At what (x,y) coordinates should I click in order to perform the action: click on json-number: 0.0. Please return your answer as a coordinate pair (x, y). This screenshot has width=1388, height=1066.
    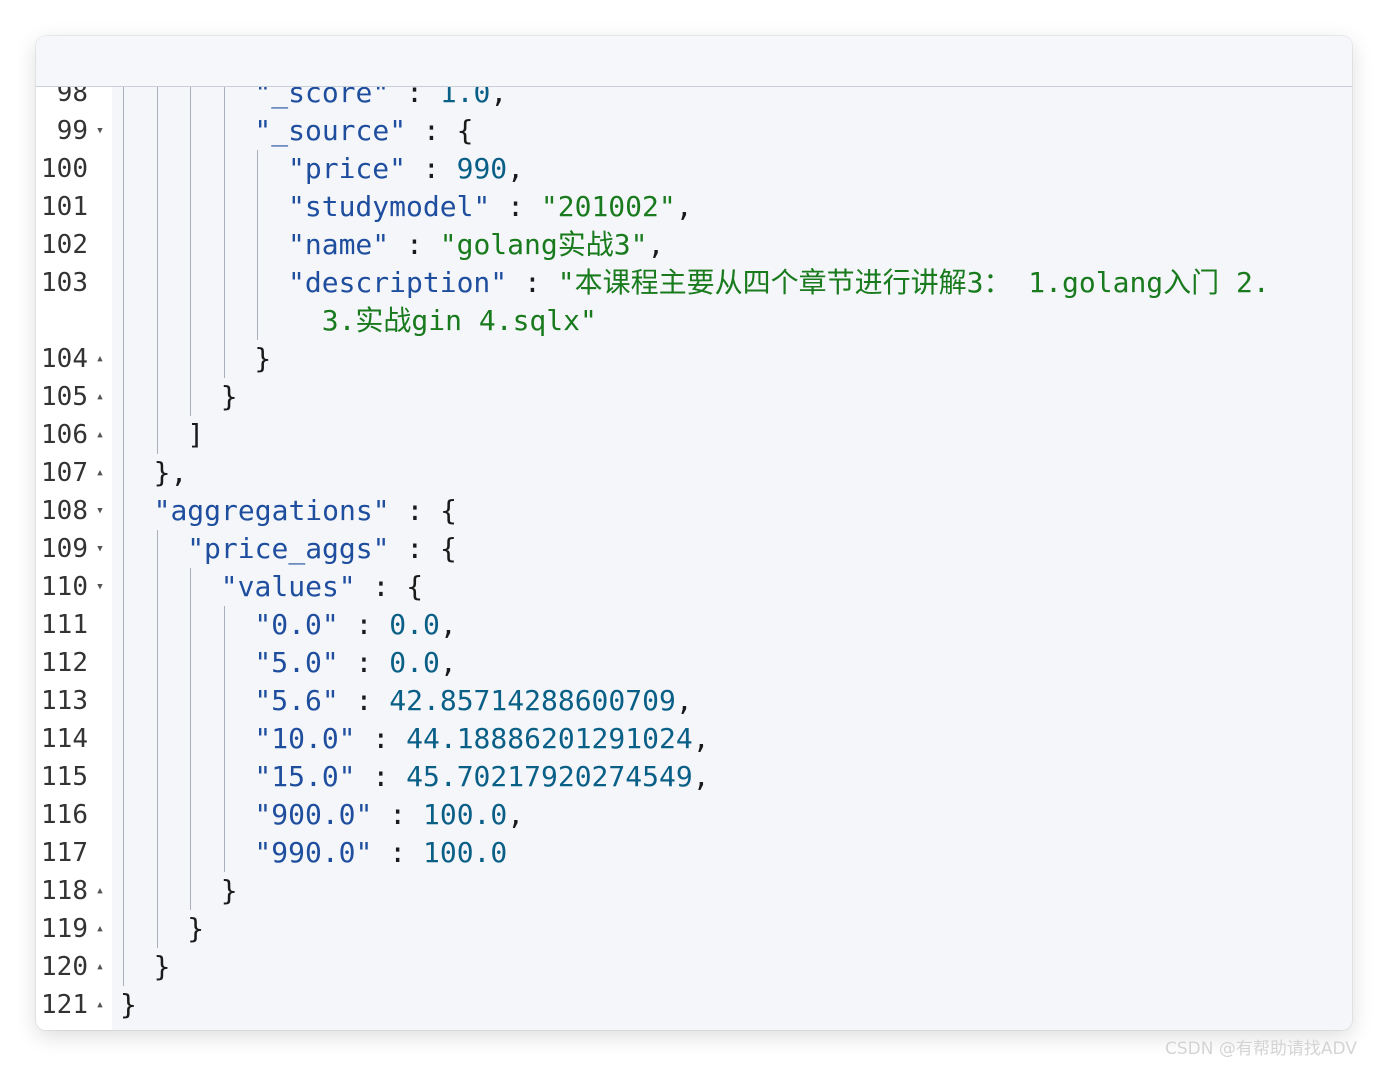
    Looking at the image, I should click on (414, 662).